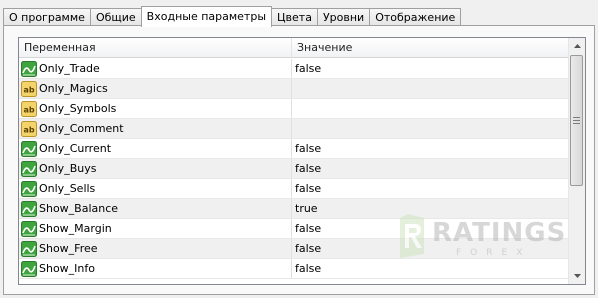 This screenshot has height=298, width=598. Describe the element at coordinates (155, 88) in the screenshot. I see `parameter-name-cell: ab Only_Magics` at that location.